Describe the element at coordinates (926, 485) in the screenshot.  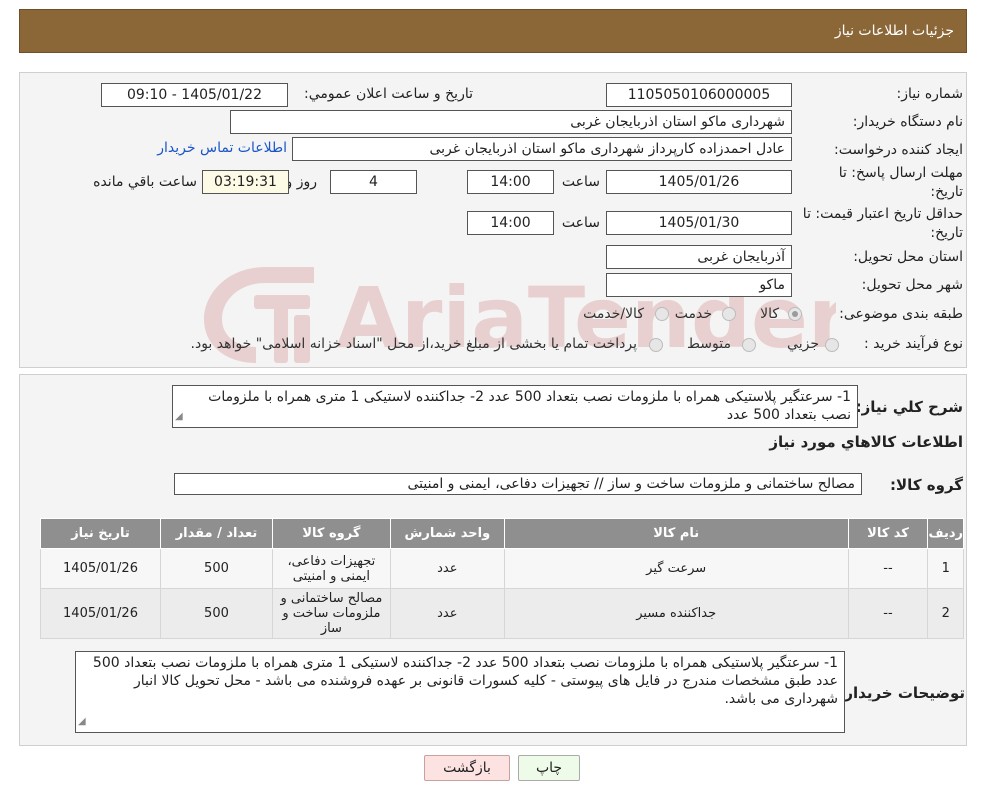
I see `goods-group-label: گروه کالا:` at that location.